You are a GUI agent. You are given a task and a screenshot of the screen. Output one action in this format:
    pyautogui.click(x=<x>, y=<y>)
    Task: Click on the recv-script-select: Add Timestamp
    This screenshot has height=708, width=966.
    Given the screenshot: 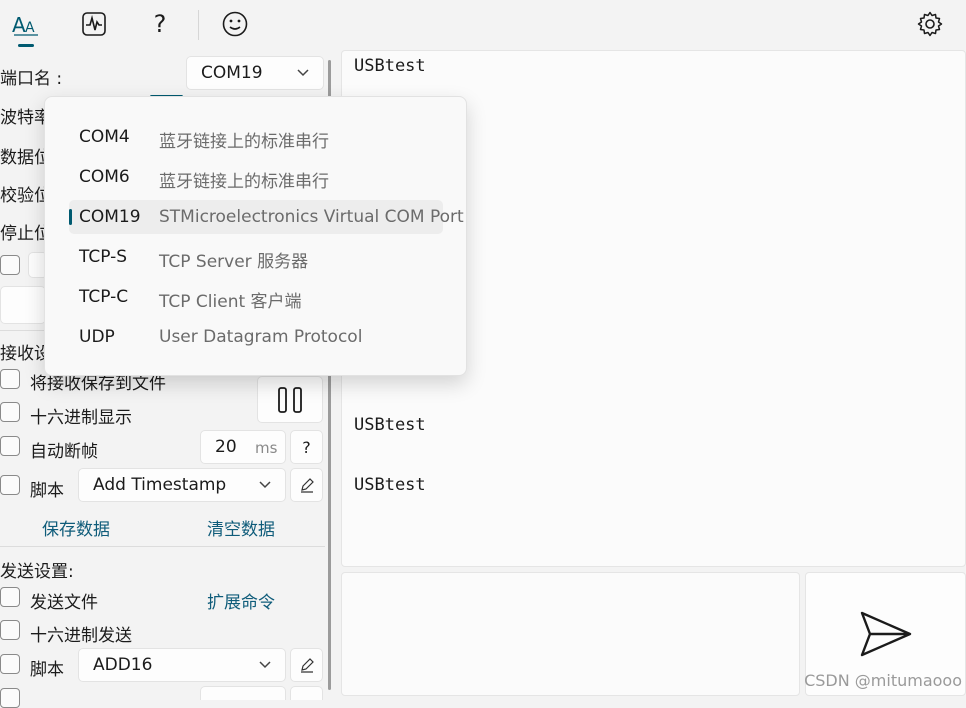 What is the action you would take?
    pyautogui.click(x=182, y=485)
    